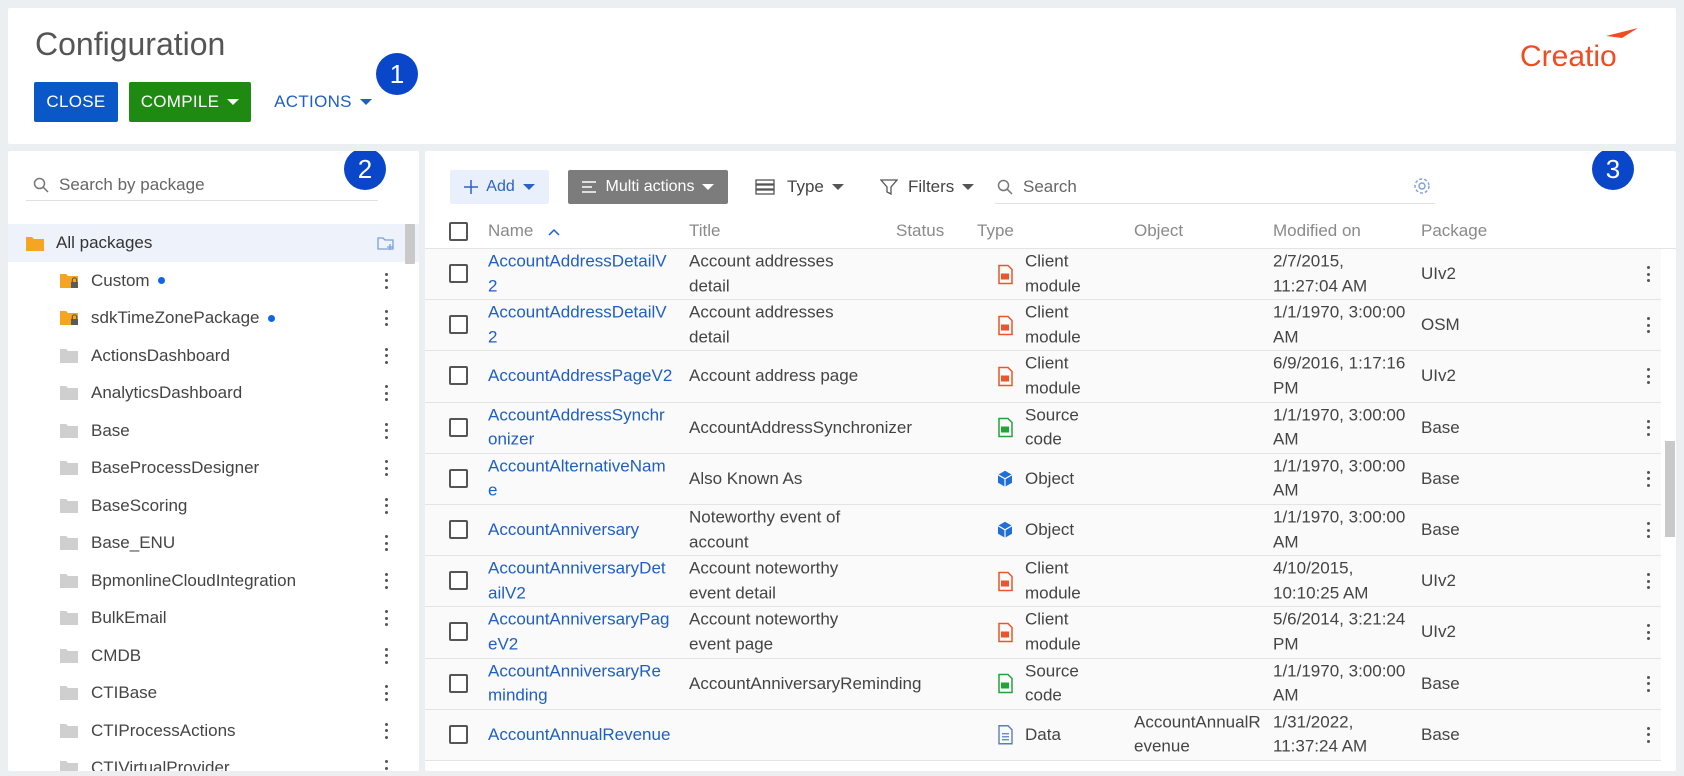  What do you see at coordinates (190, 102) in the screenshot?
I see `compile-button: COMPILE` at bounding box center [190, 102].